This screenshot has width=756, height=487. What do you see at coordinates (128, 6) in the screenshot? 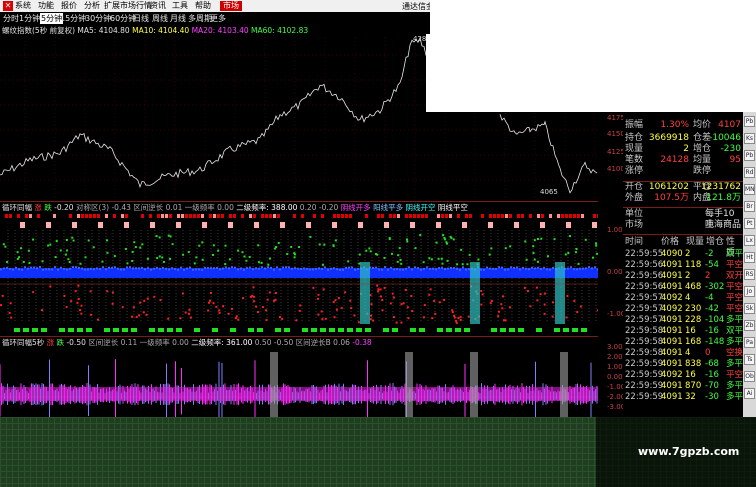
I see `menu-item-ext-market: 扩展市场行情` at bounding box center [128, 6].